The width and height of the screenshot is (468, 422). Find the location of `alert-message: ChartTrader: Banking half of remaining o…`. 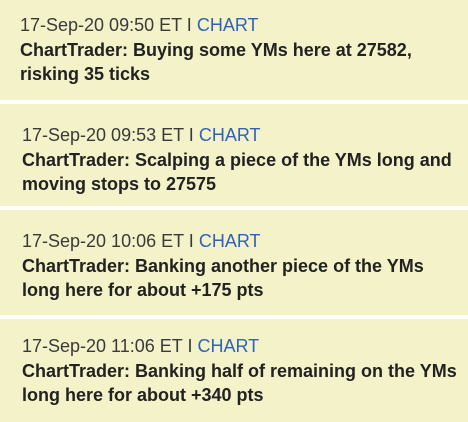

alert-message: ChartTrader: Banking half of remaining o… is located at coordinates (239, 383).